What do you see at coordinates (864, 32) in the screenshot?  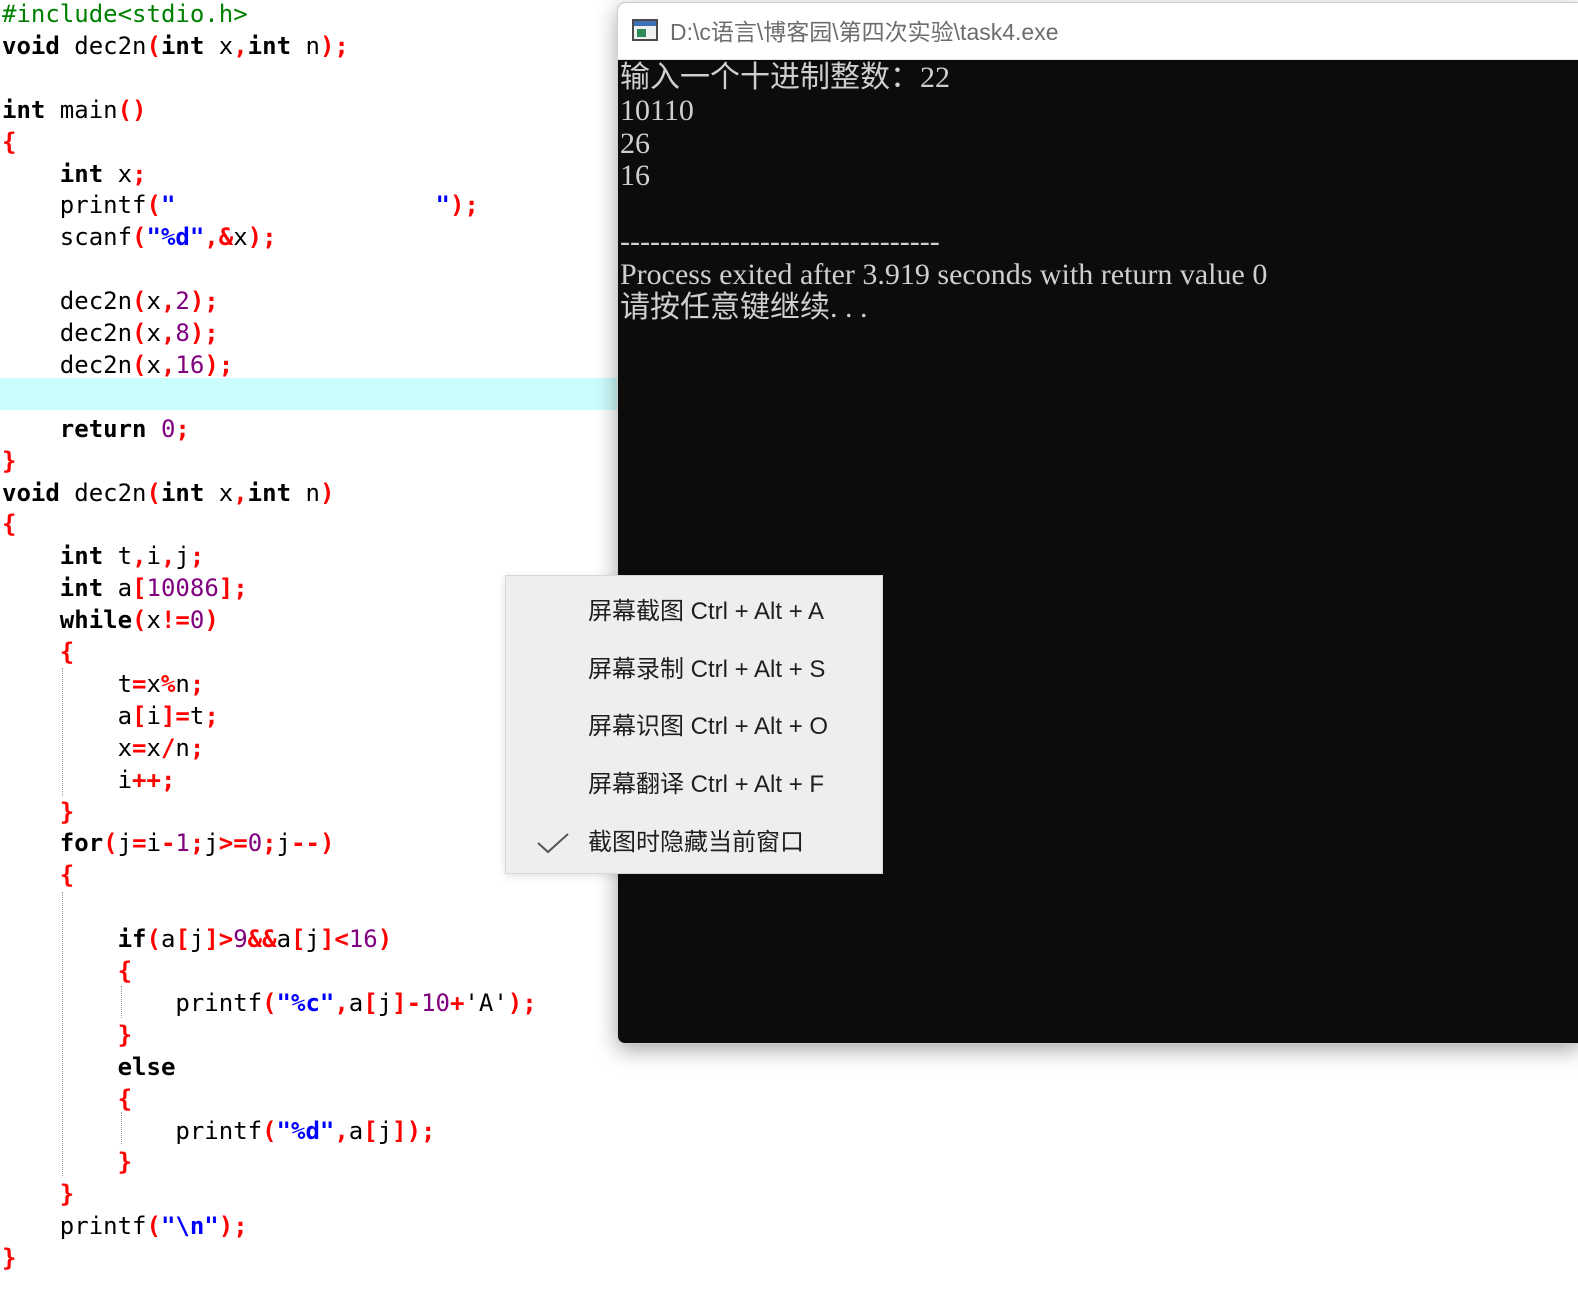 I see `console-title: D:\c语言\博客园\第四次实验\task4.exe` at bounding box center [864, 32].